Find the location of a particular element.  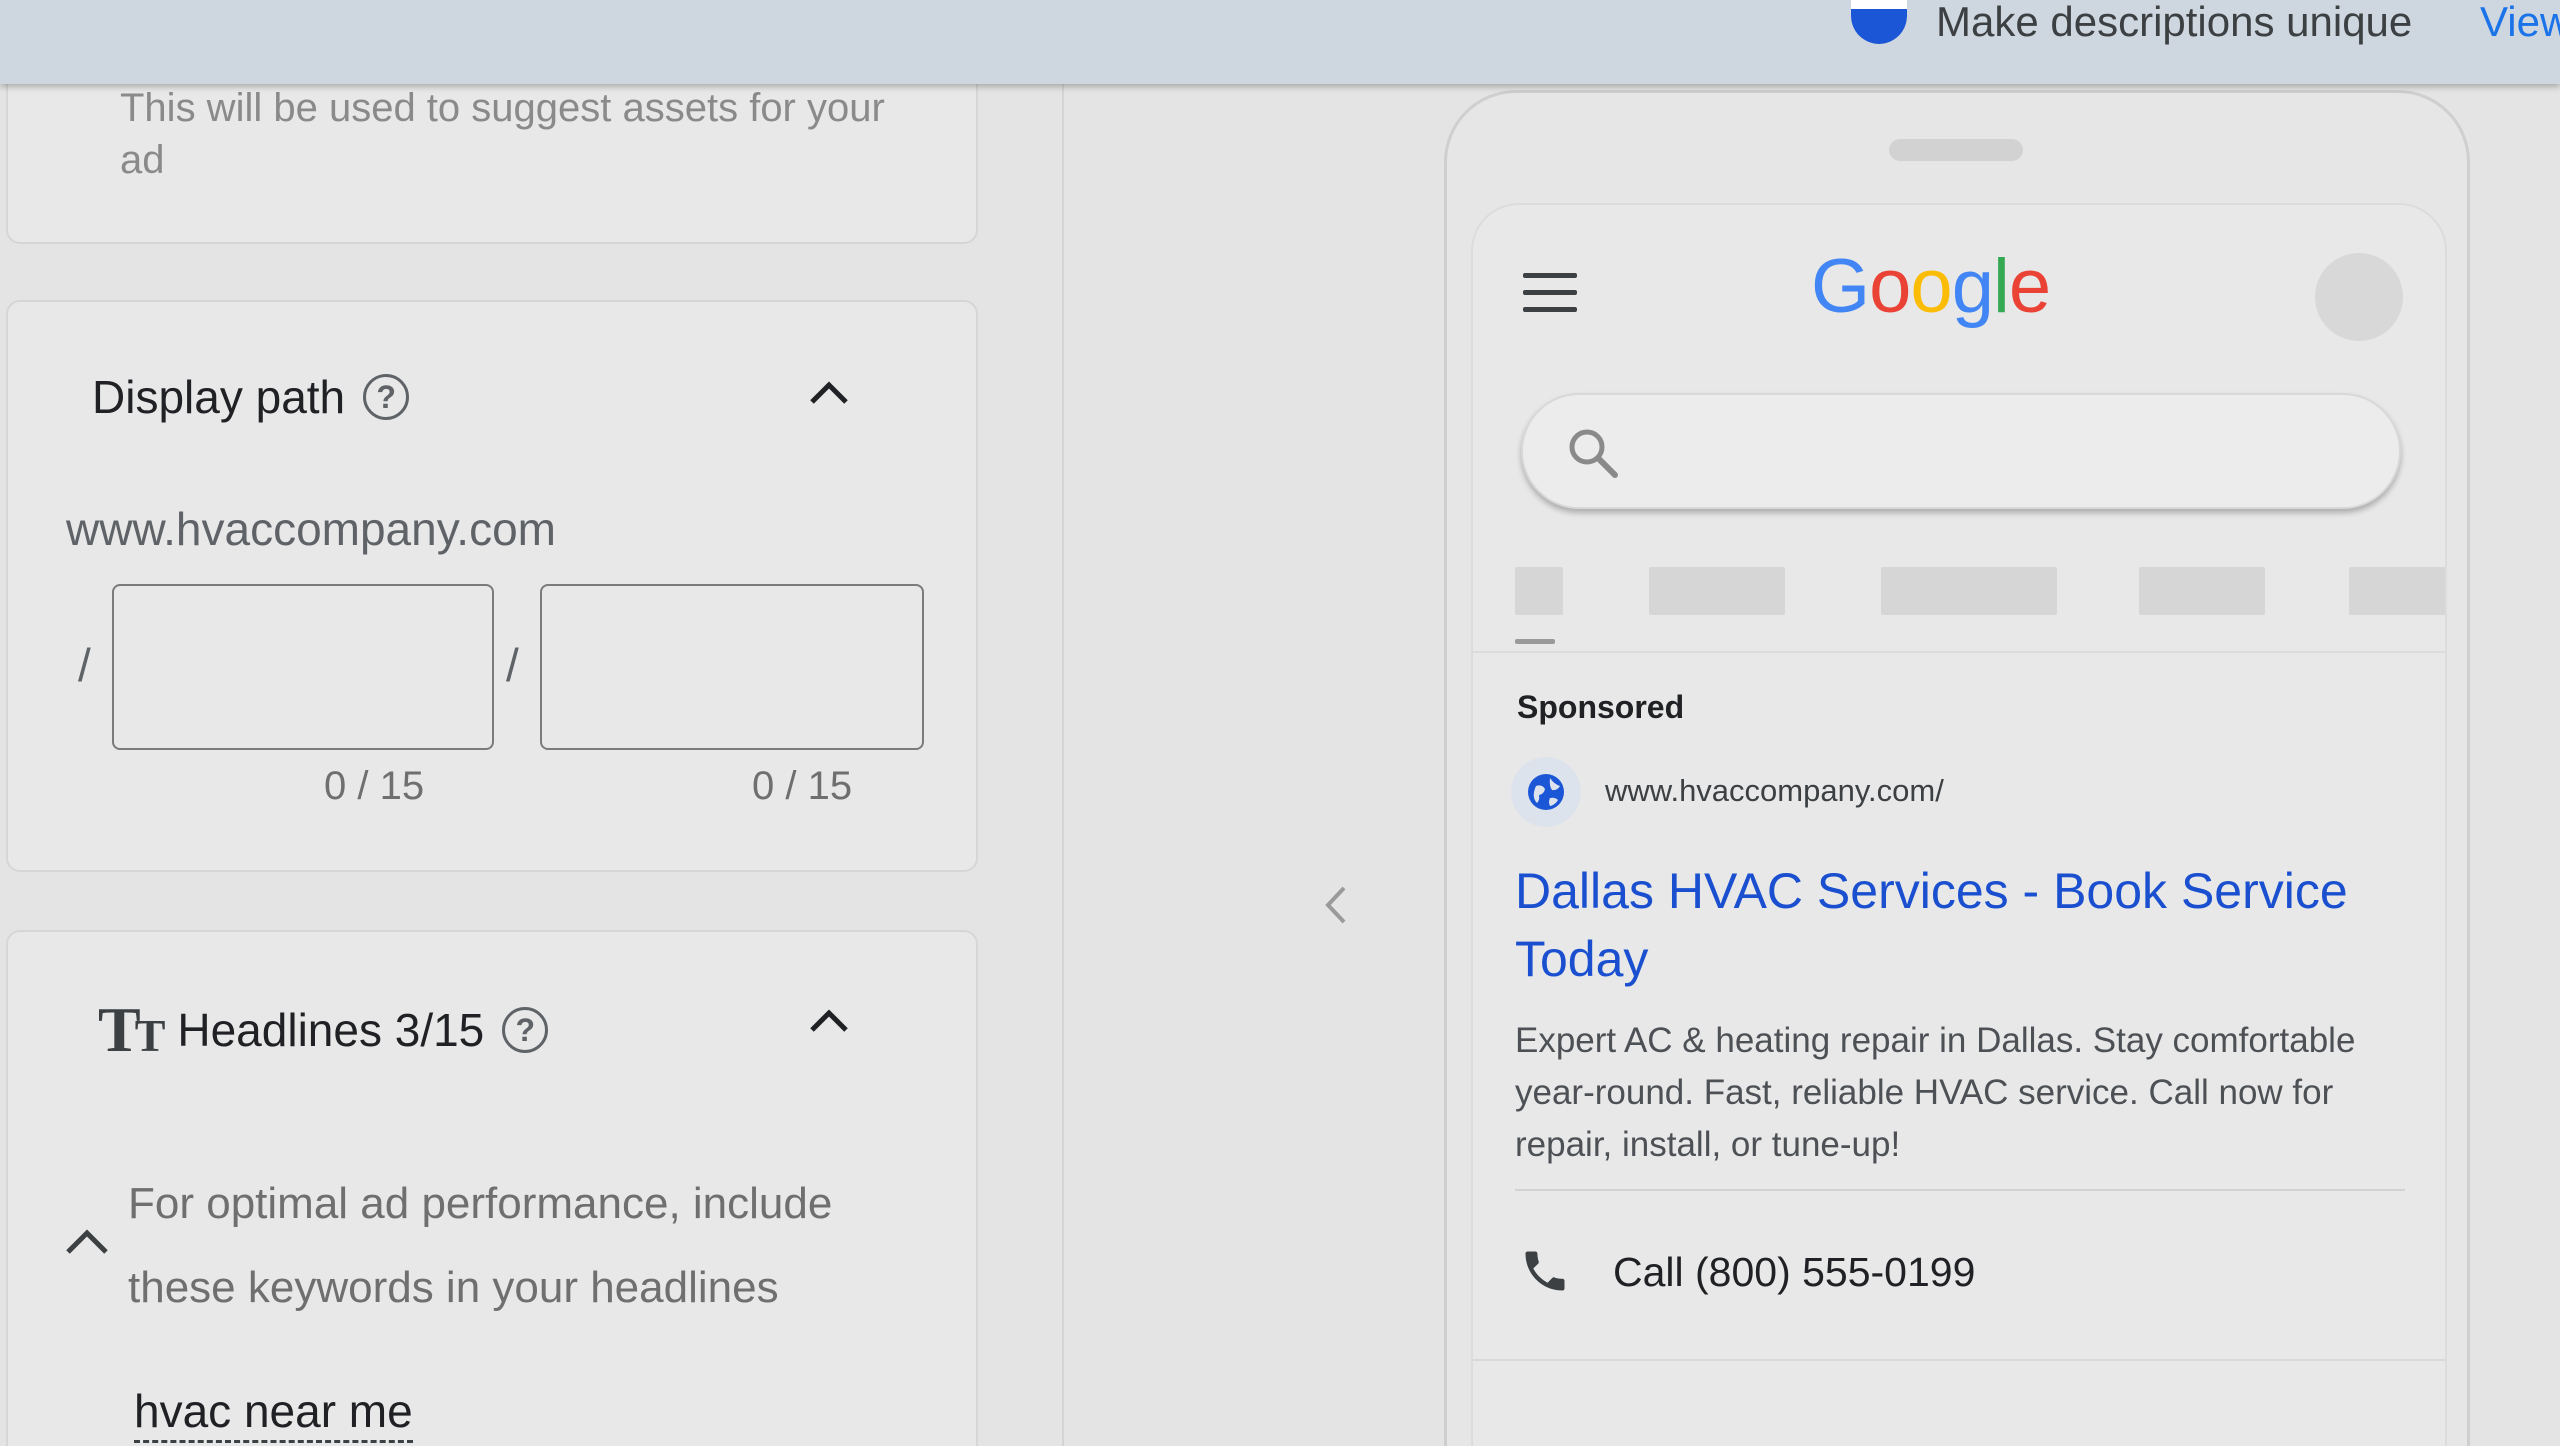

display-path-title: Display path is located at coordinates (219, 397).